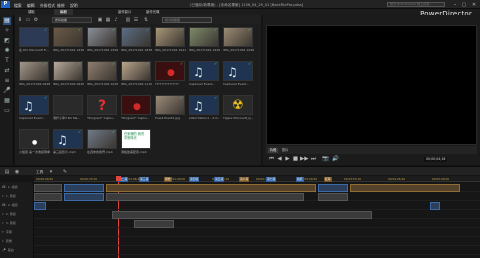 Image resolution: width=480 pixels, height=258 pixels. I want to click on grid-view-icon: ▥, so click(128, 20).